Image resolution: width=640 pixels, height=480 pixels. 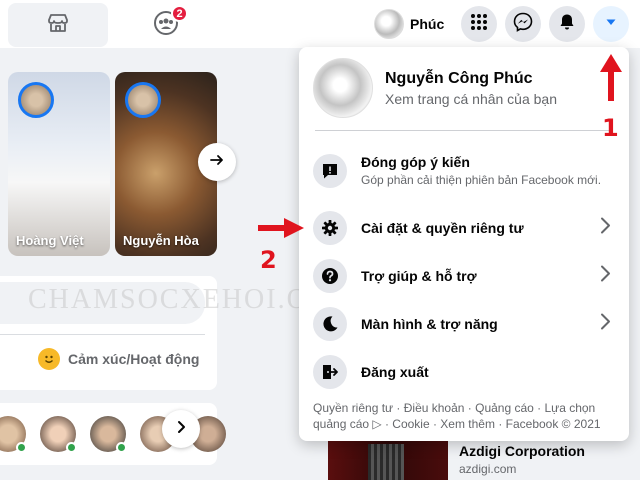 I want to click on annotation-step-2: 2, so click(x=268, y=260).